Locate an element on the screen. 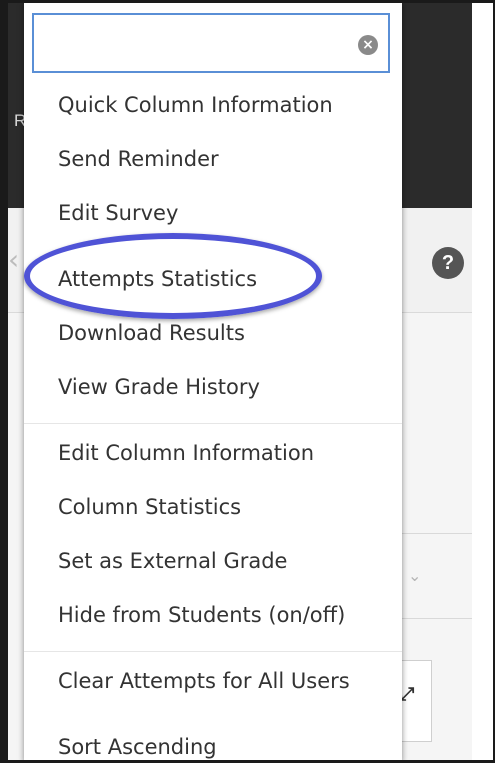 The width and height of the screenshot is (495, 763). back-arrow-icon: ‹ is located at coordinates (14, 259).